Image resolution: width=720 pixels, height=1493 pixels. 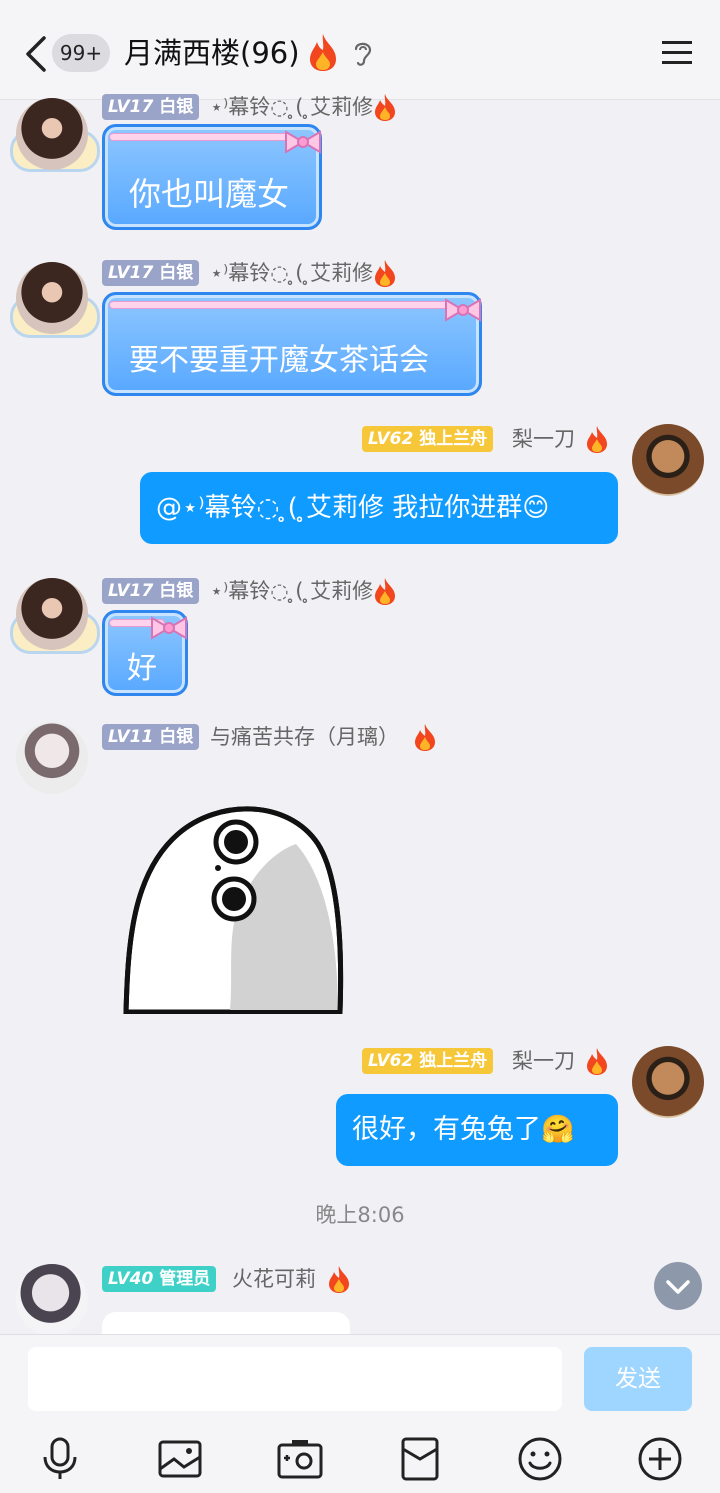 What do you see at coordinates (300, 1459) in the screenshot?
I see `camera-icon` at bounding box center [300, 1459].